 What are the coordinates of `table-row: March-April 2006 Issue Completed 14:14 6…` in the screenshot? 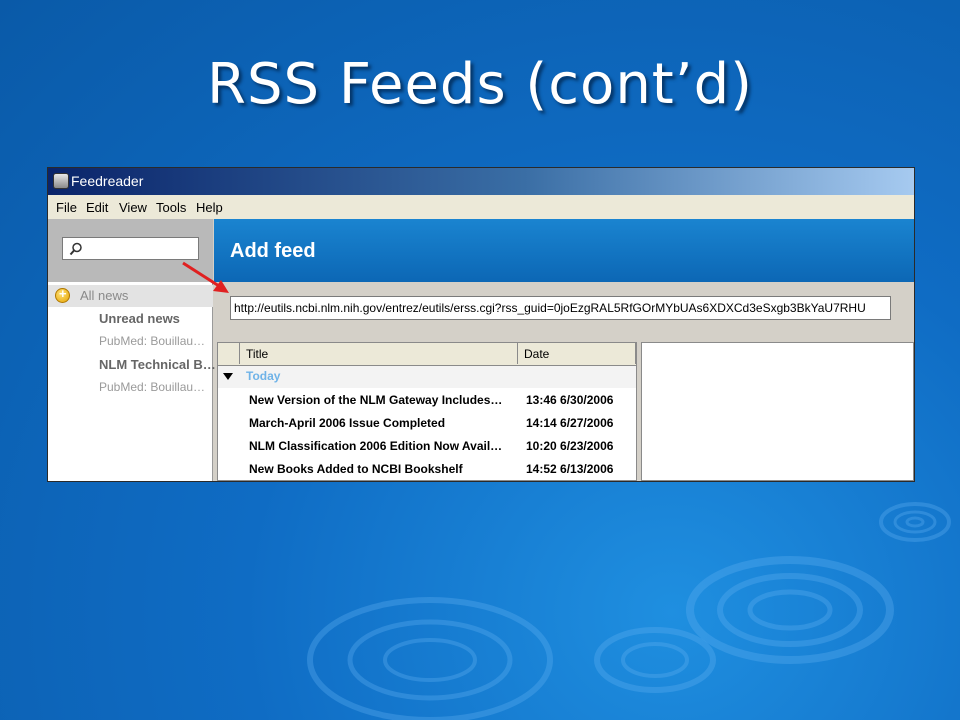 It's located at (427, 423).